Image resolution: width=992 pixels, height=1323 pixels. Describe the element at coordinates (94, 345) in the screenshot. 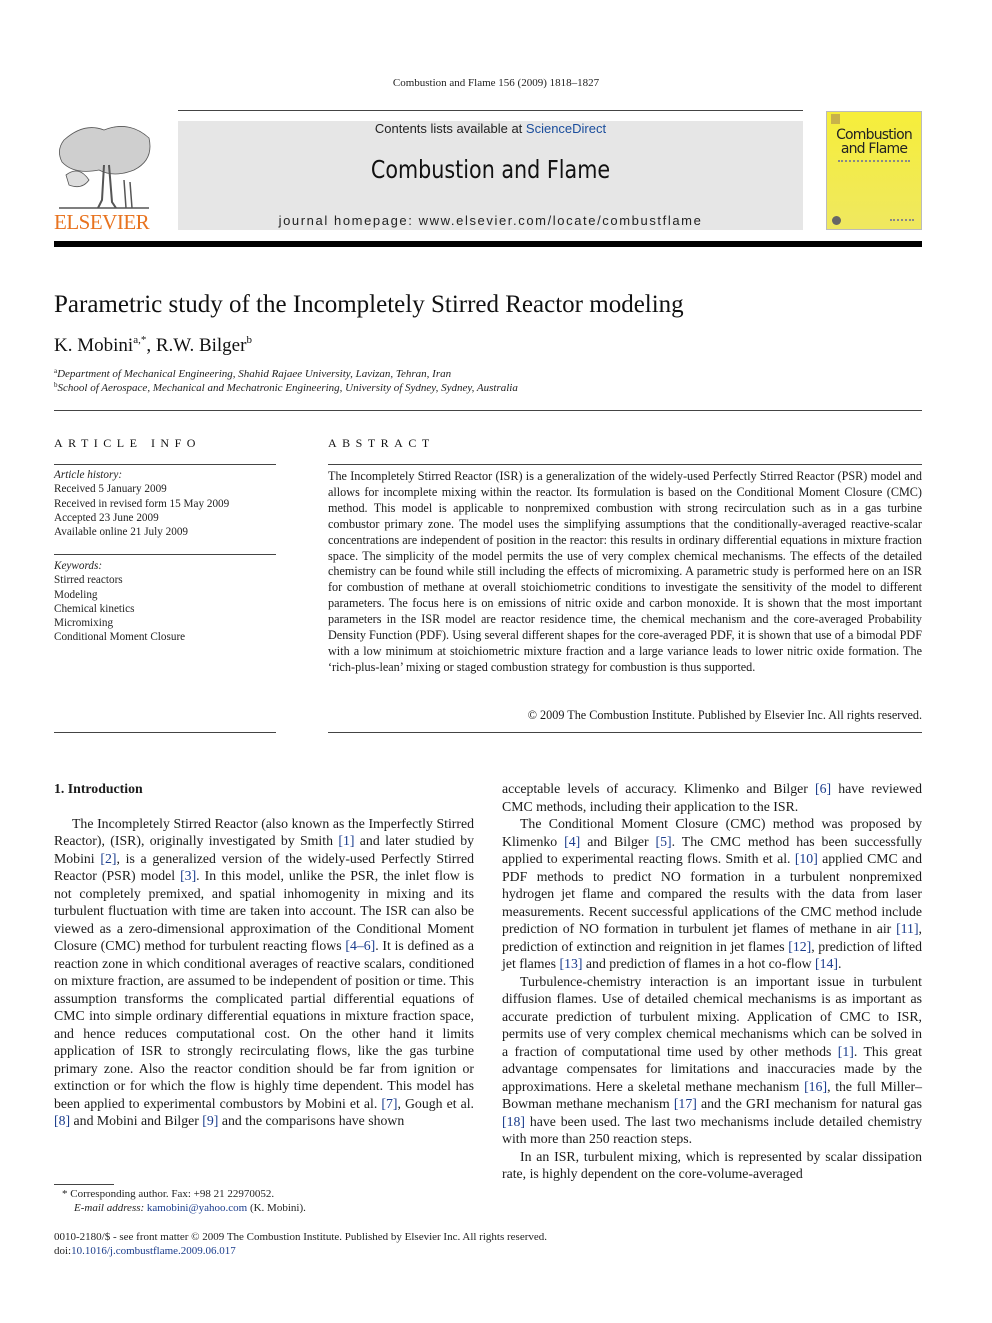

I see `author-name: K. Mobini` at that location.